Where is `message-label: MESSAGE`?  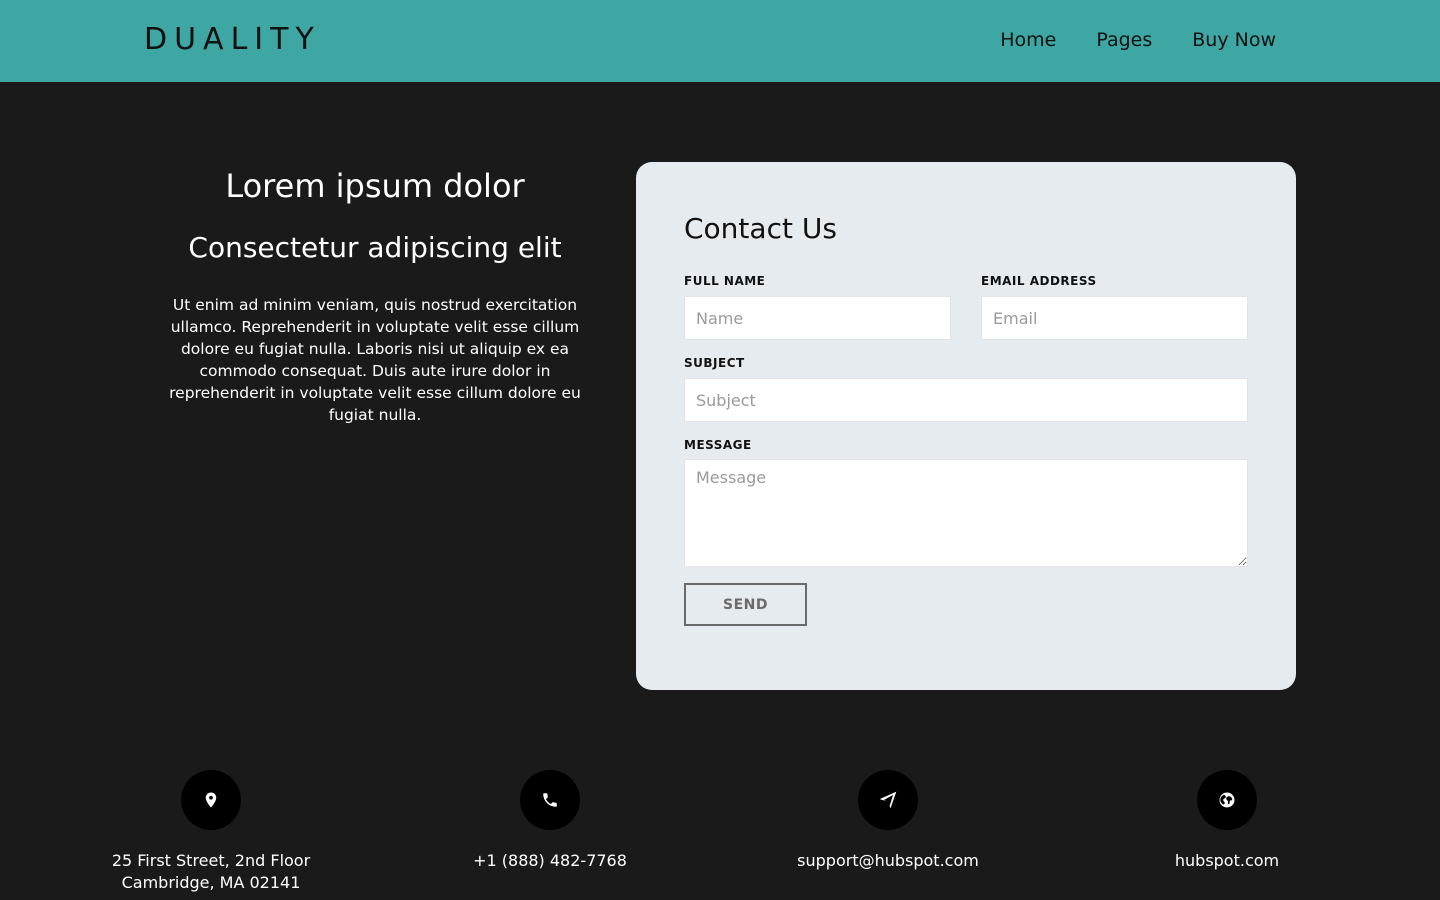 message-label: MESSAGE is located at coordinates (718, 445).